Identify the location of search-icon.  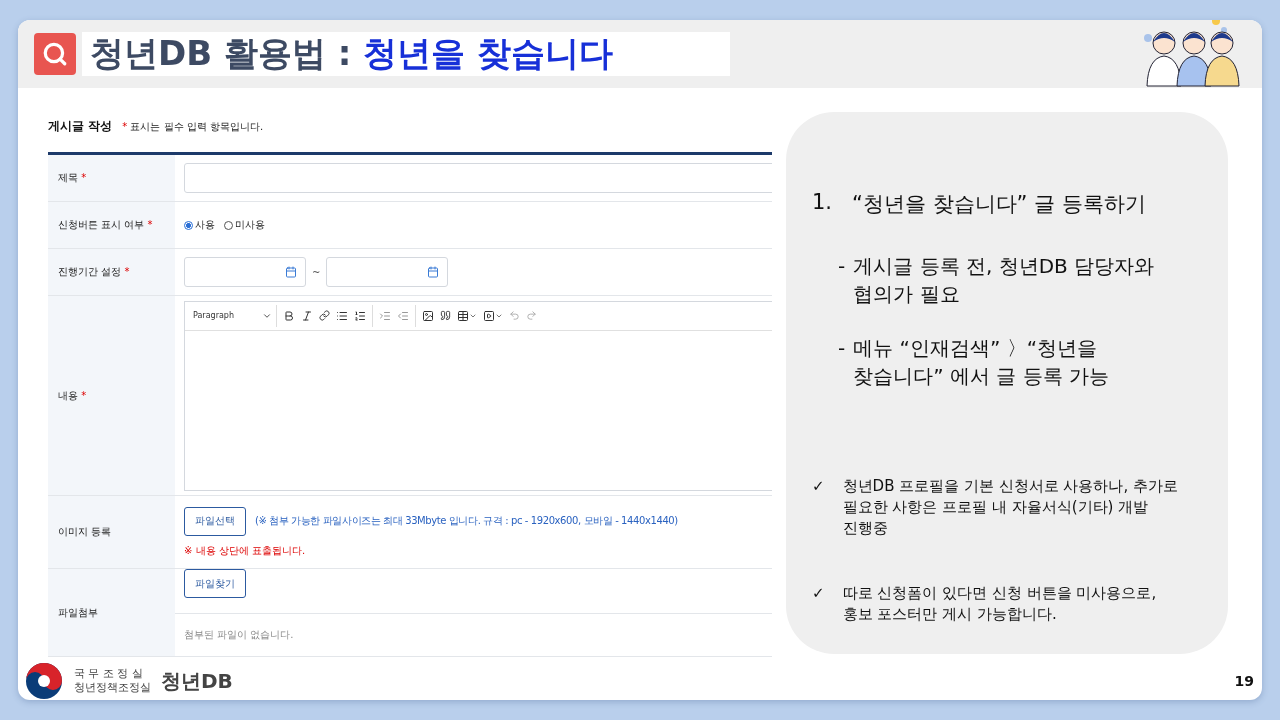
(55, 54).